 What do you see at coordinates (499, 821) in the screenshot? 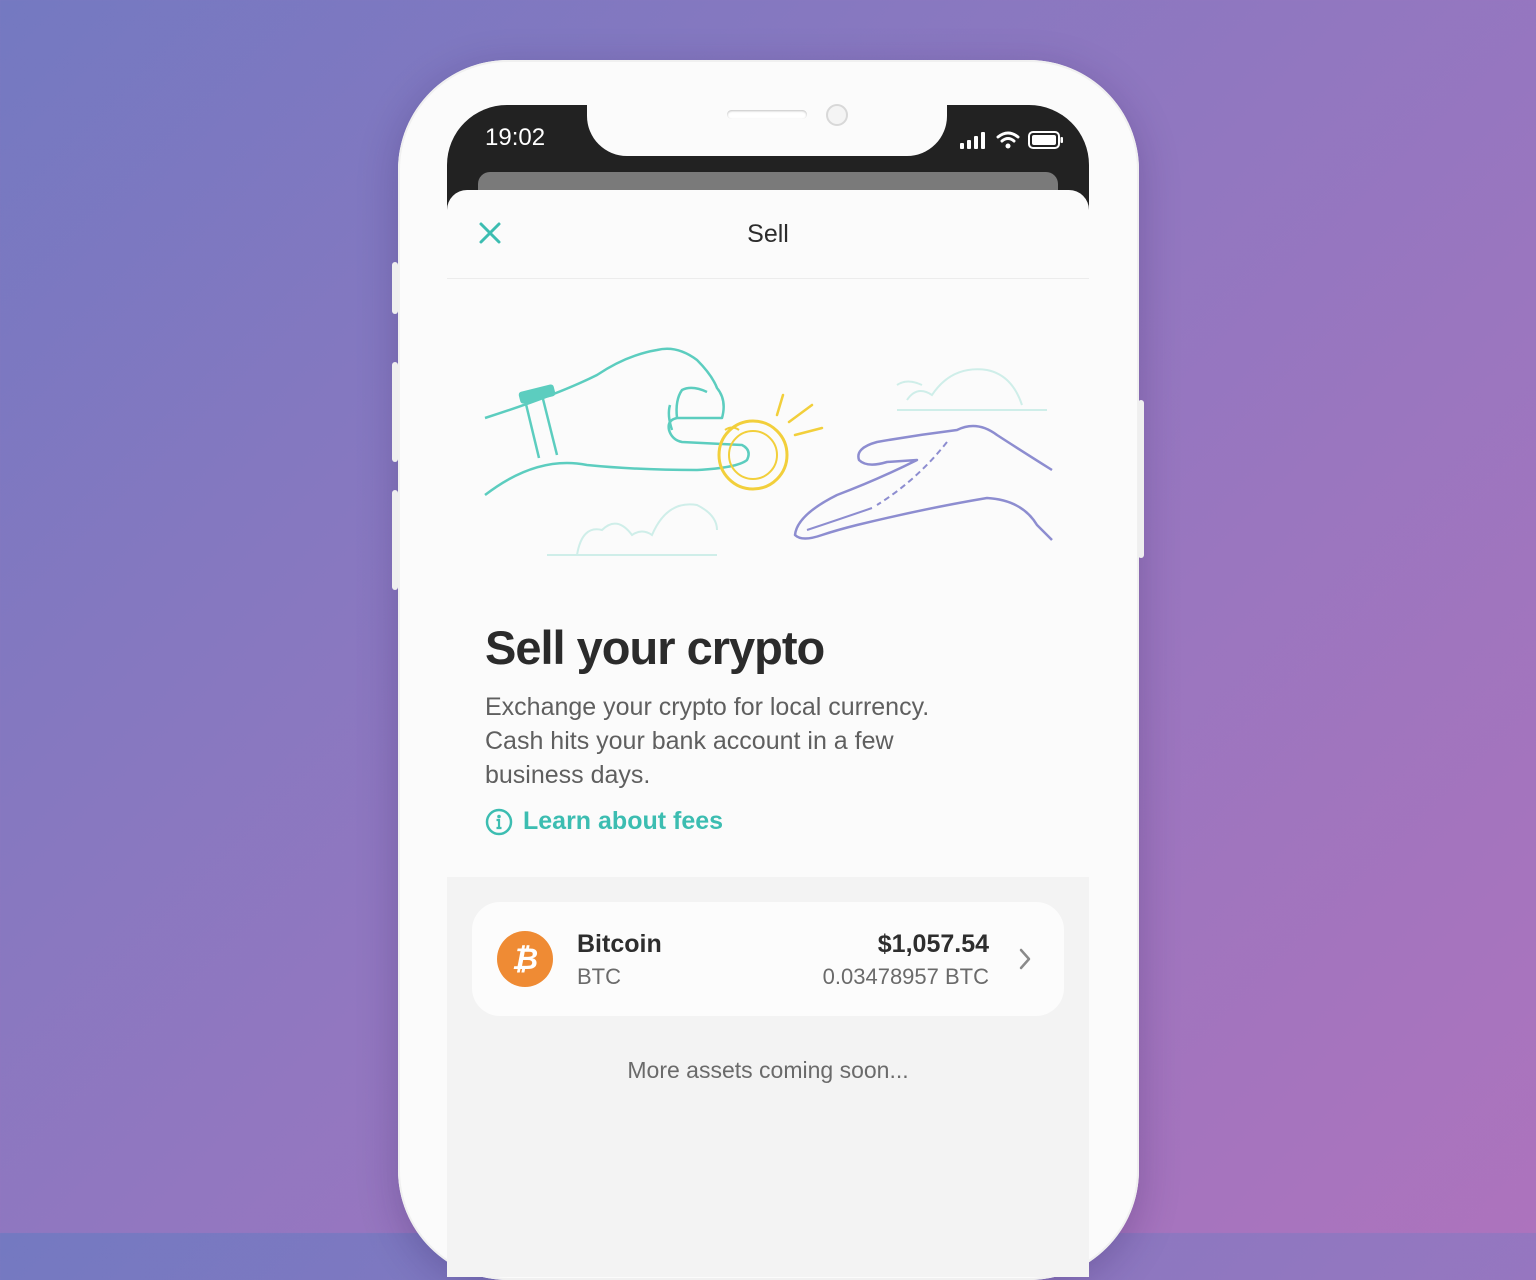
I see `info-icon` at bounding box center [499, 821].